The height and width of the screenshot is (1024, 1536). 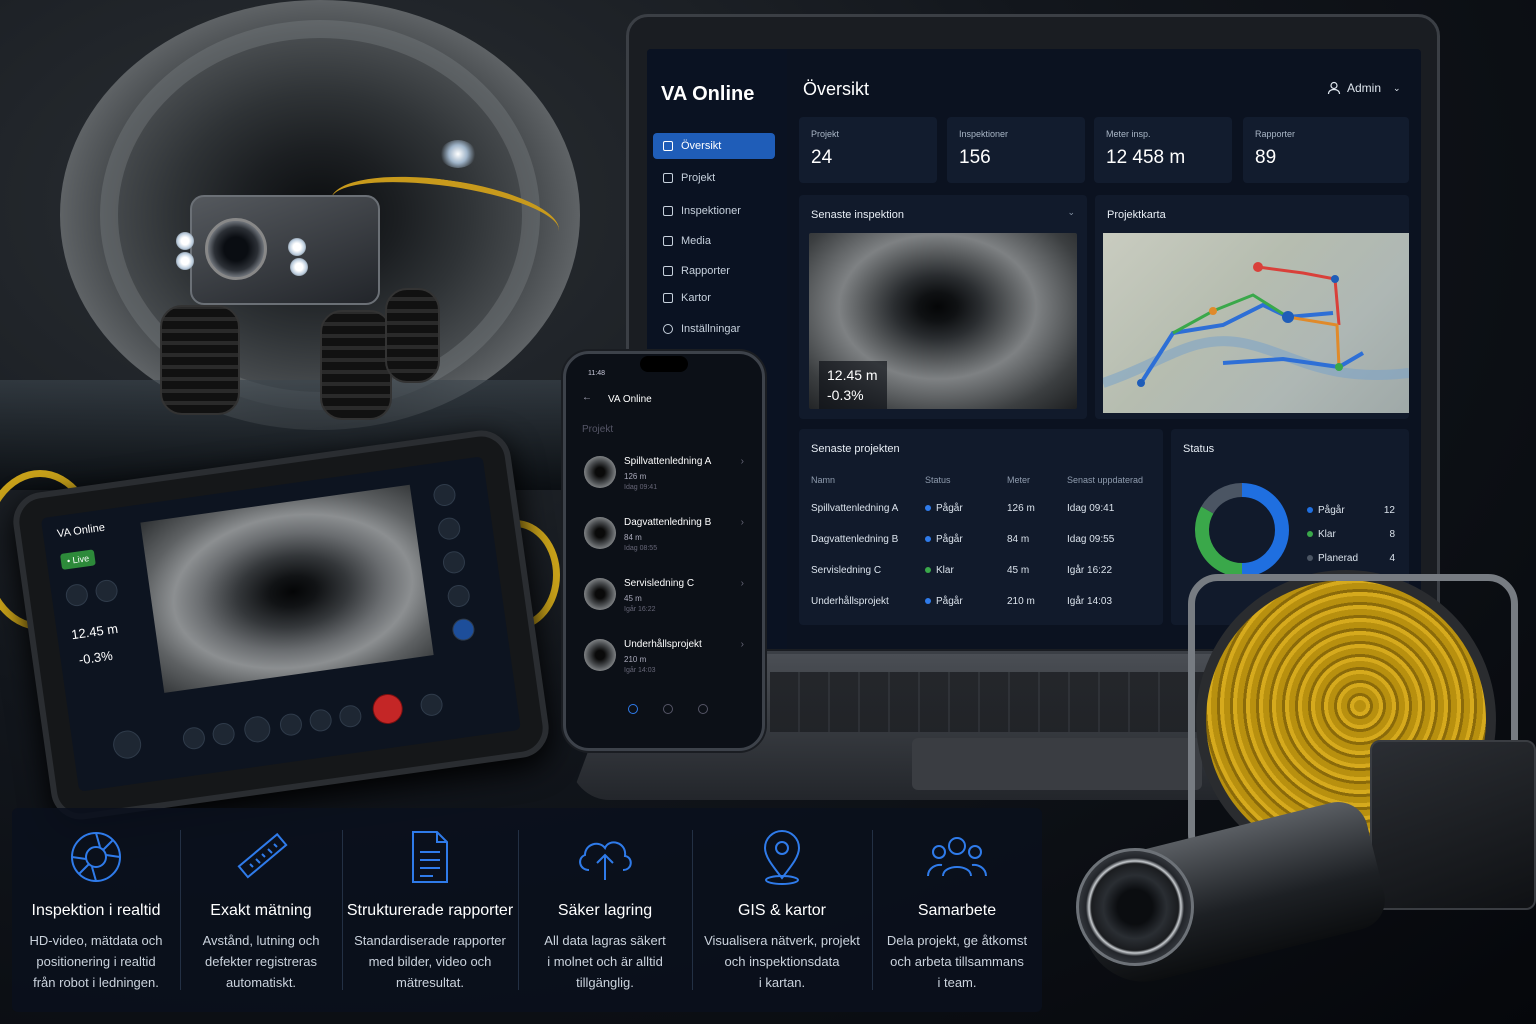 I want to click on slope-readout: -0.3%, so click(x=95, y=657).